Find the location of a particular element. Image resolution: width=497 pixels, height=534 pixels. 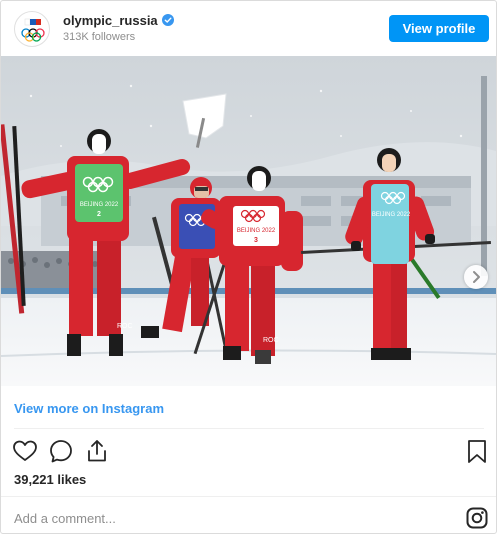

olympic-rings-avatar is located at coordinates (32, 29).